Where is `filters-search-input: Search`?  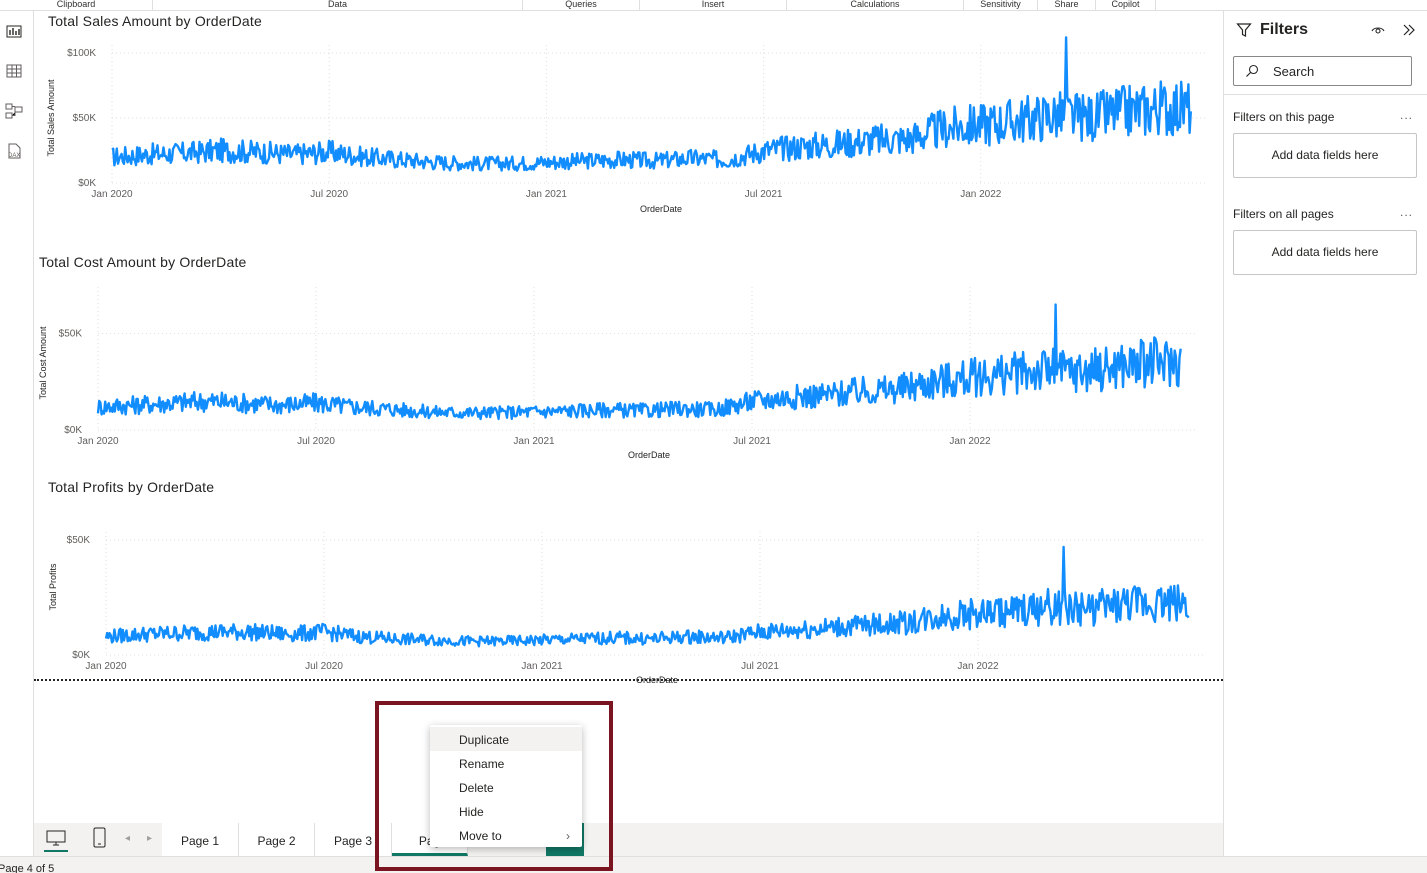 filters-search-input: Search is located at coordinates (1322, 71).